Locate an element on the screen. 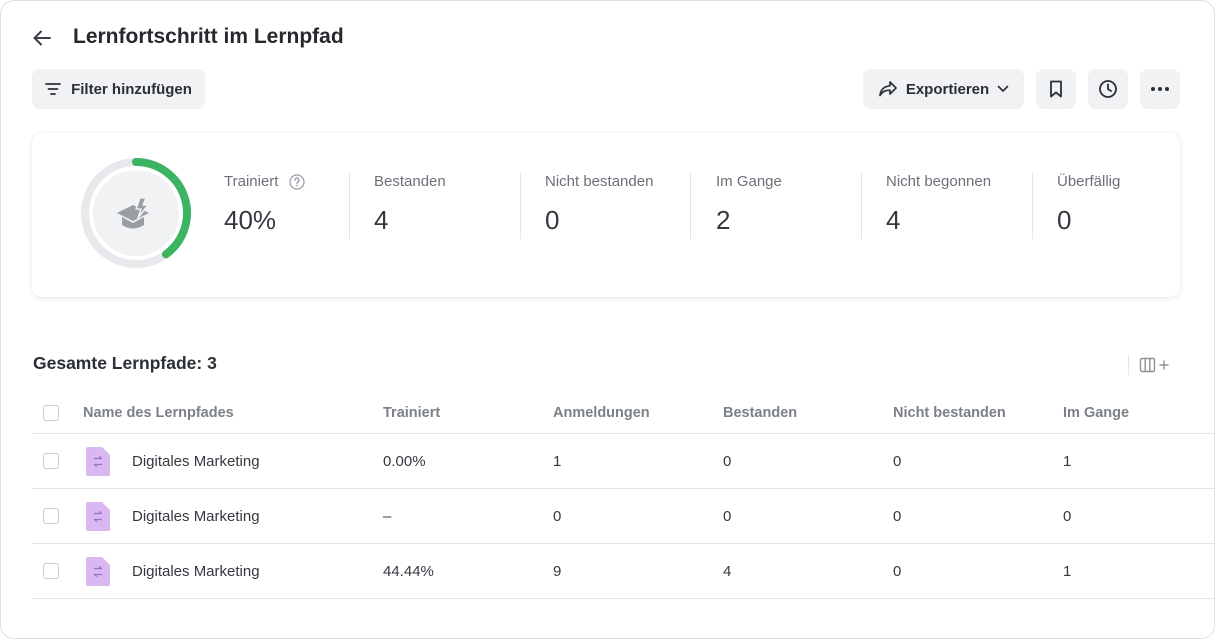 The width and height of the screenshot is (1215, 639). add-filter-label: Filter hinzufügen is located at coordinates (131, 89).